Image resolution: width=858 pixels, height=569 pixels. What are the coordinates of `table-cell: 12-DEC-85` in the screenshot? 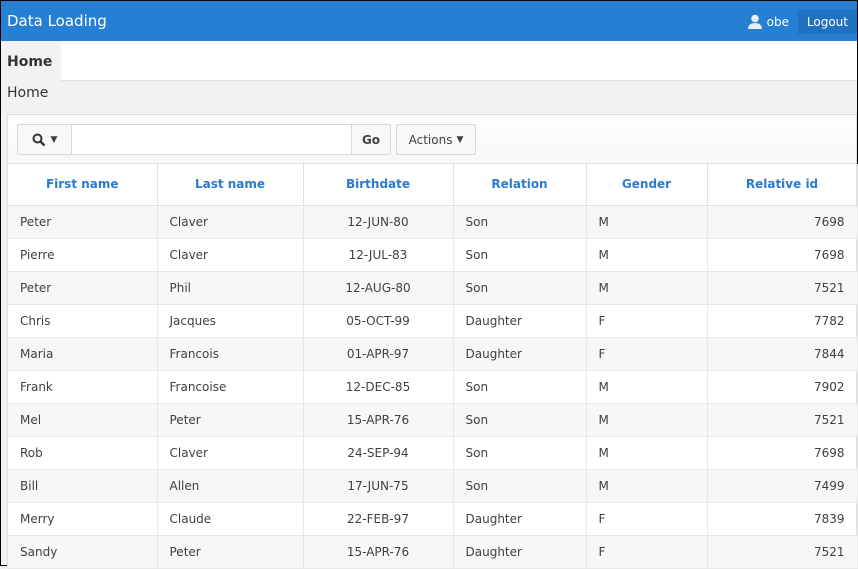 It's located at (378, 387).